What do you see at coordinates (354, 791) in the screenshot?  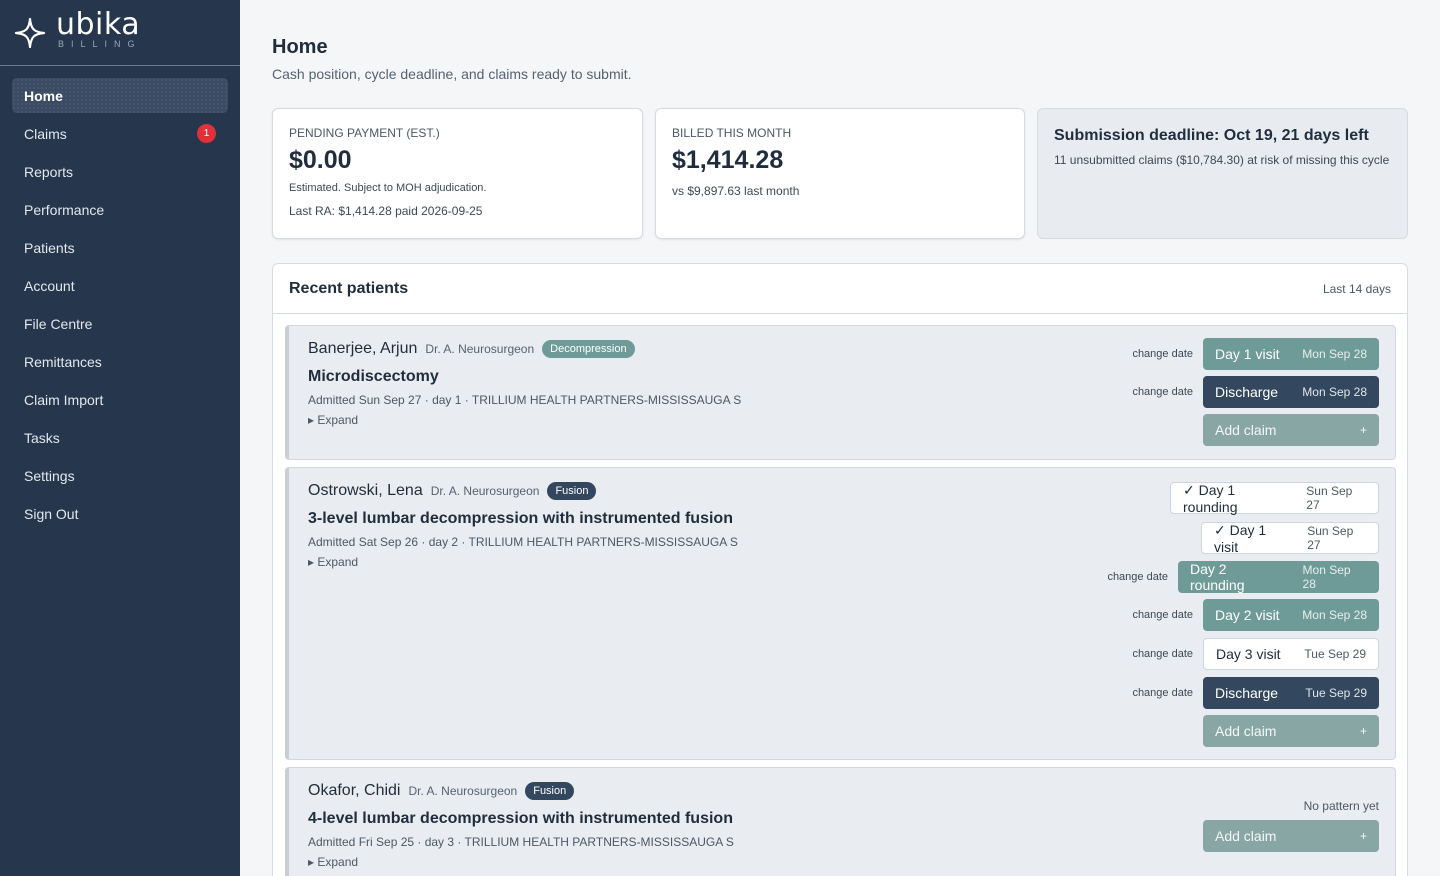 I see `patient-name: Okafor, Chidi` at bounding box center [354, 791].